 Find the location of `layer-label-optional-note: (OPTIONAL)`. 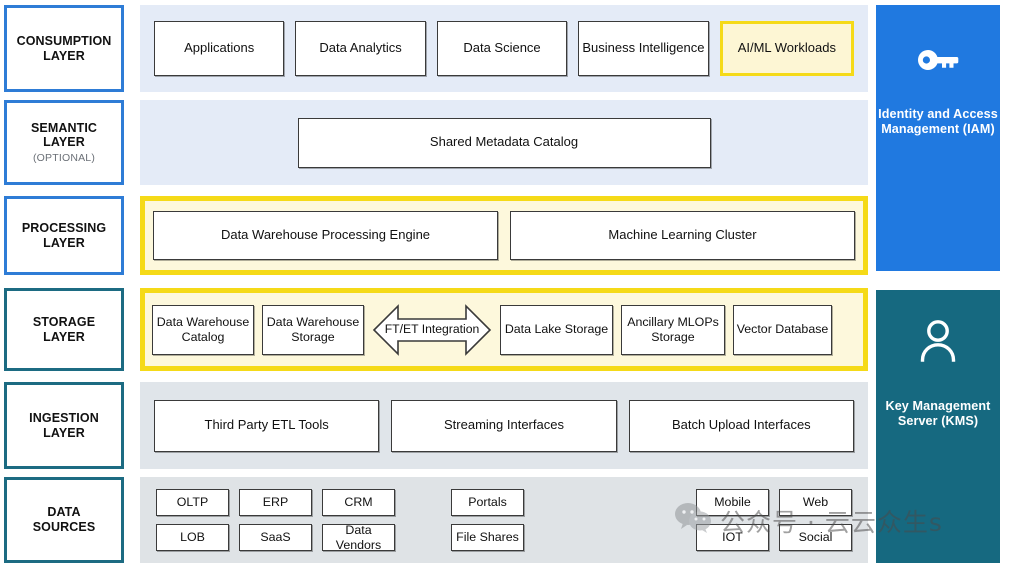

layer-label-optional-note: (OPTIONAL) is located at coordinates (64, 158).